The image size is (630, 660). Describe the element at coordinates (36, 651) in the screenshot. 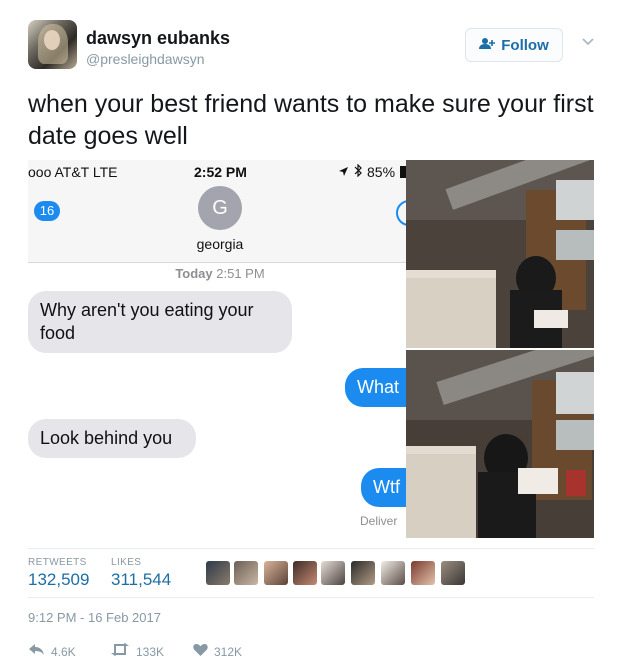

I see `reply-icon` at that location.